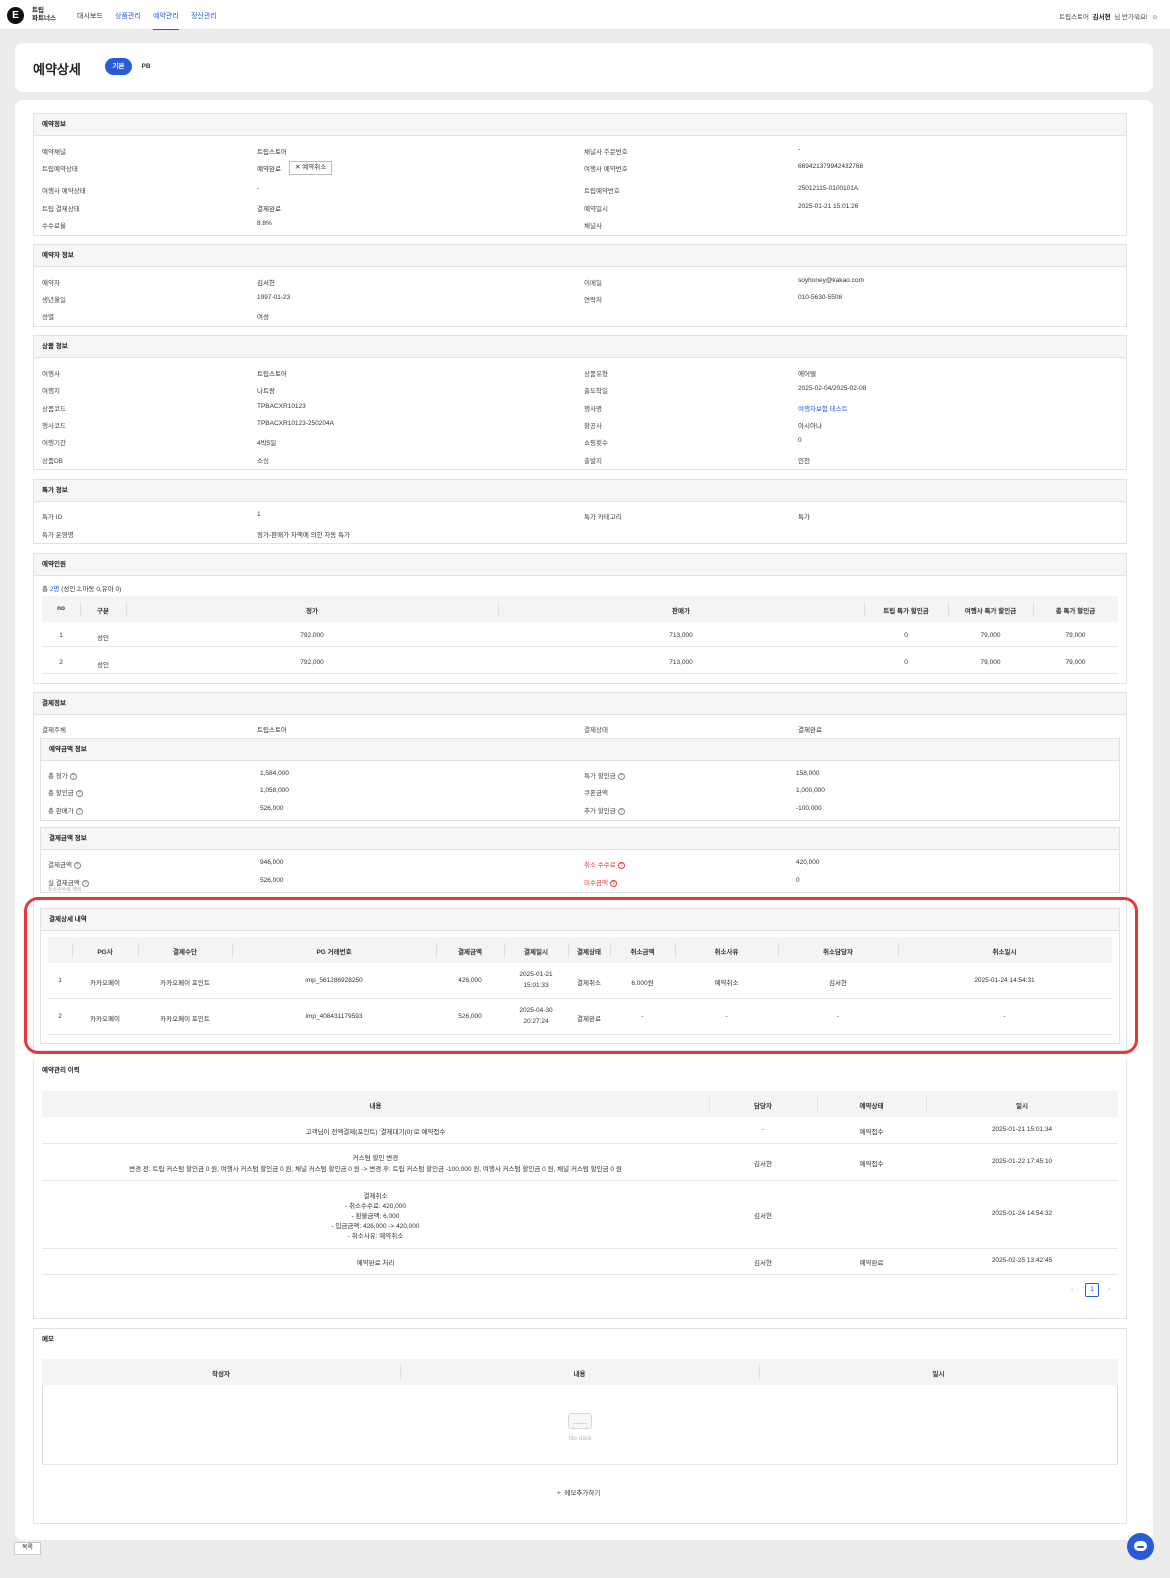 Image resolution: width=1170 pixels, height=1578 pixels. What do you see at coordinates (938, 1374) in the screenshot?
I see `table-column-header: 일시` at bounding box center [938, 1374].